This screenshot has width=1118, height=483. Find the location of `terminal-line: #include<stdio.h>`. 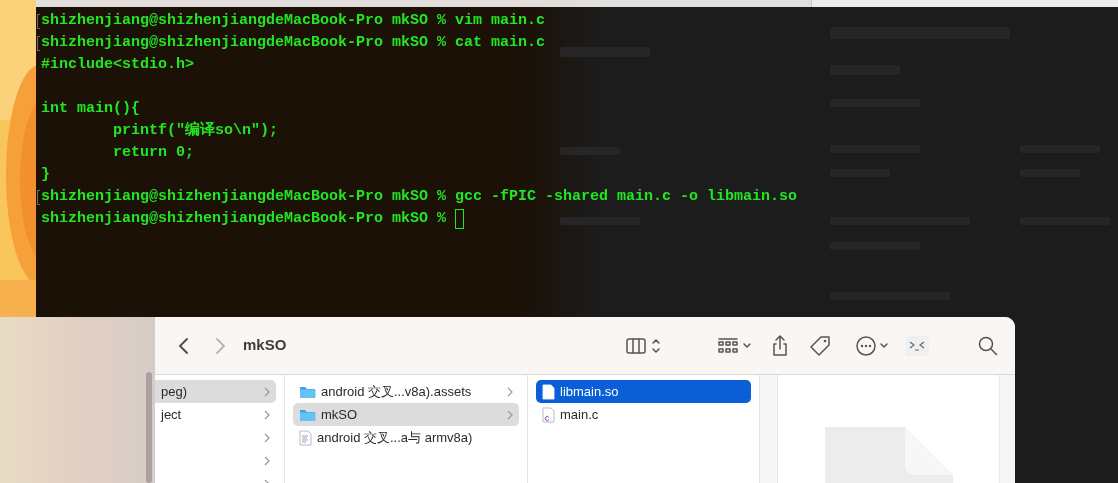

terminal-line: #include<stdio.h> is located at coordinates (118, 65).